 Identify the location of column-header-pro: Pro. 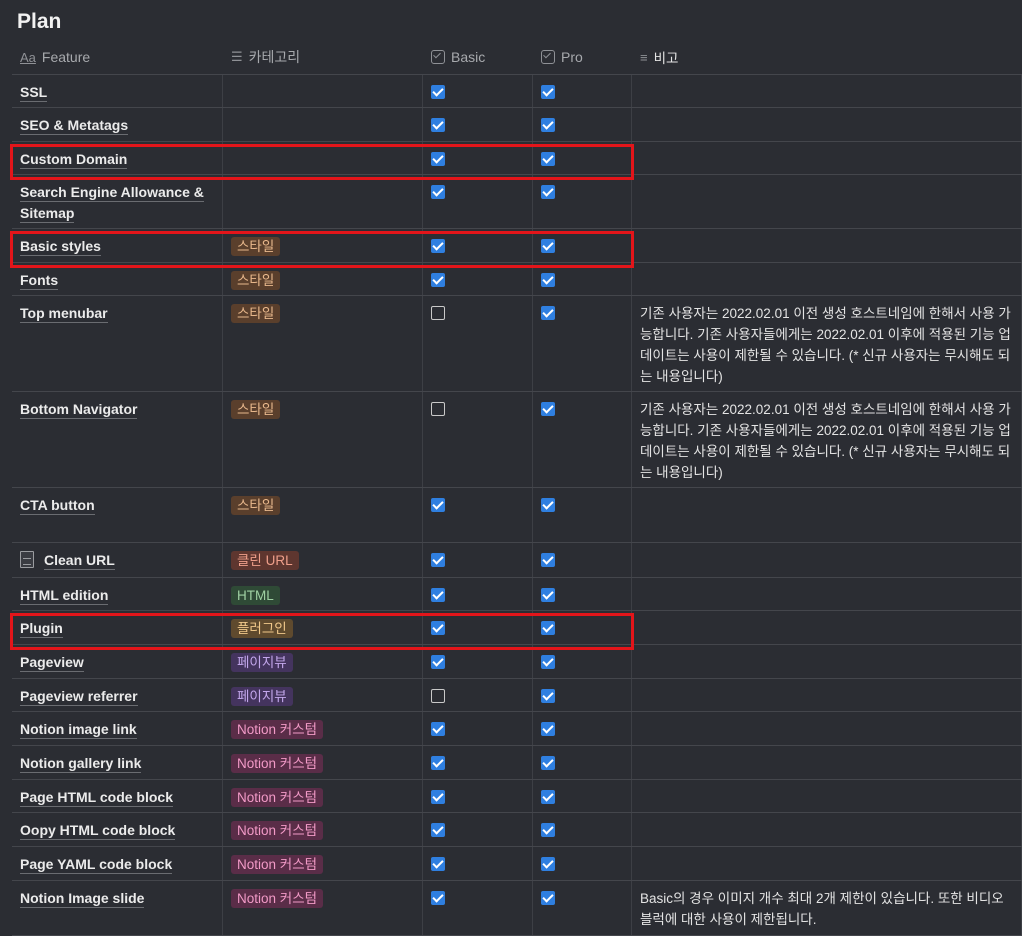
(582, 57).